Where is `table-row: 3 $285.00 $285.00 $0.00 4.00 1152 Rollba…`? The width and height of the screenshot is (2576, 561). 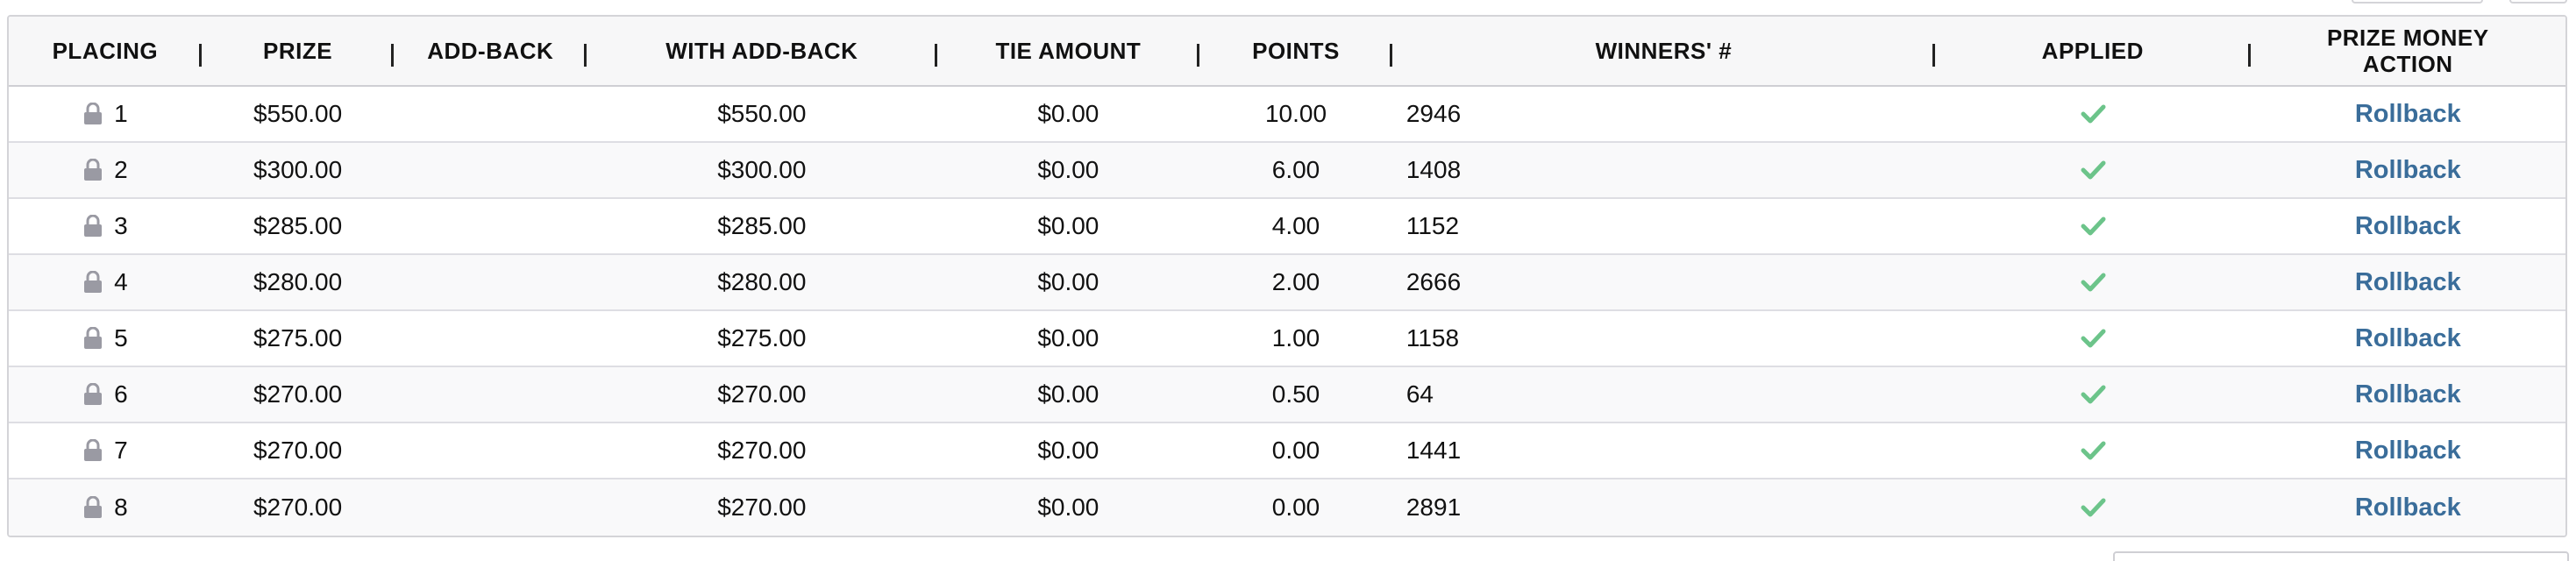
table-row: 3 $285.00 $285.00 $0.00 4.00 1152 Rollba… is located at coordinates (1287, 227).